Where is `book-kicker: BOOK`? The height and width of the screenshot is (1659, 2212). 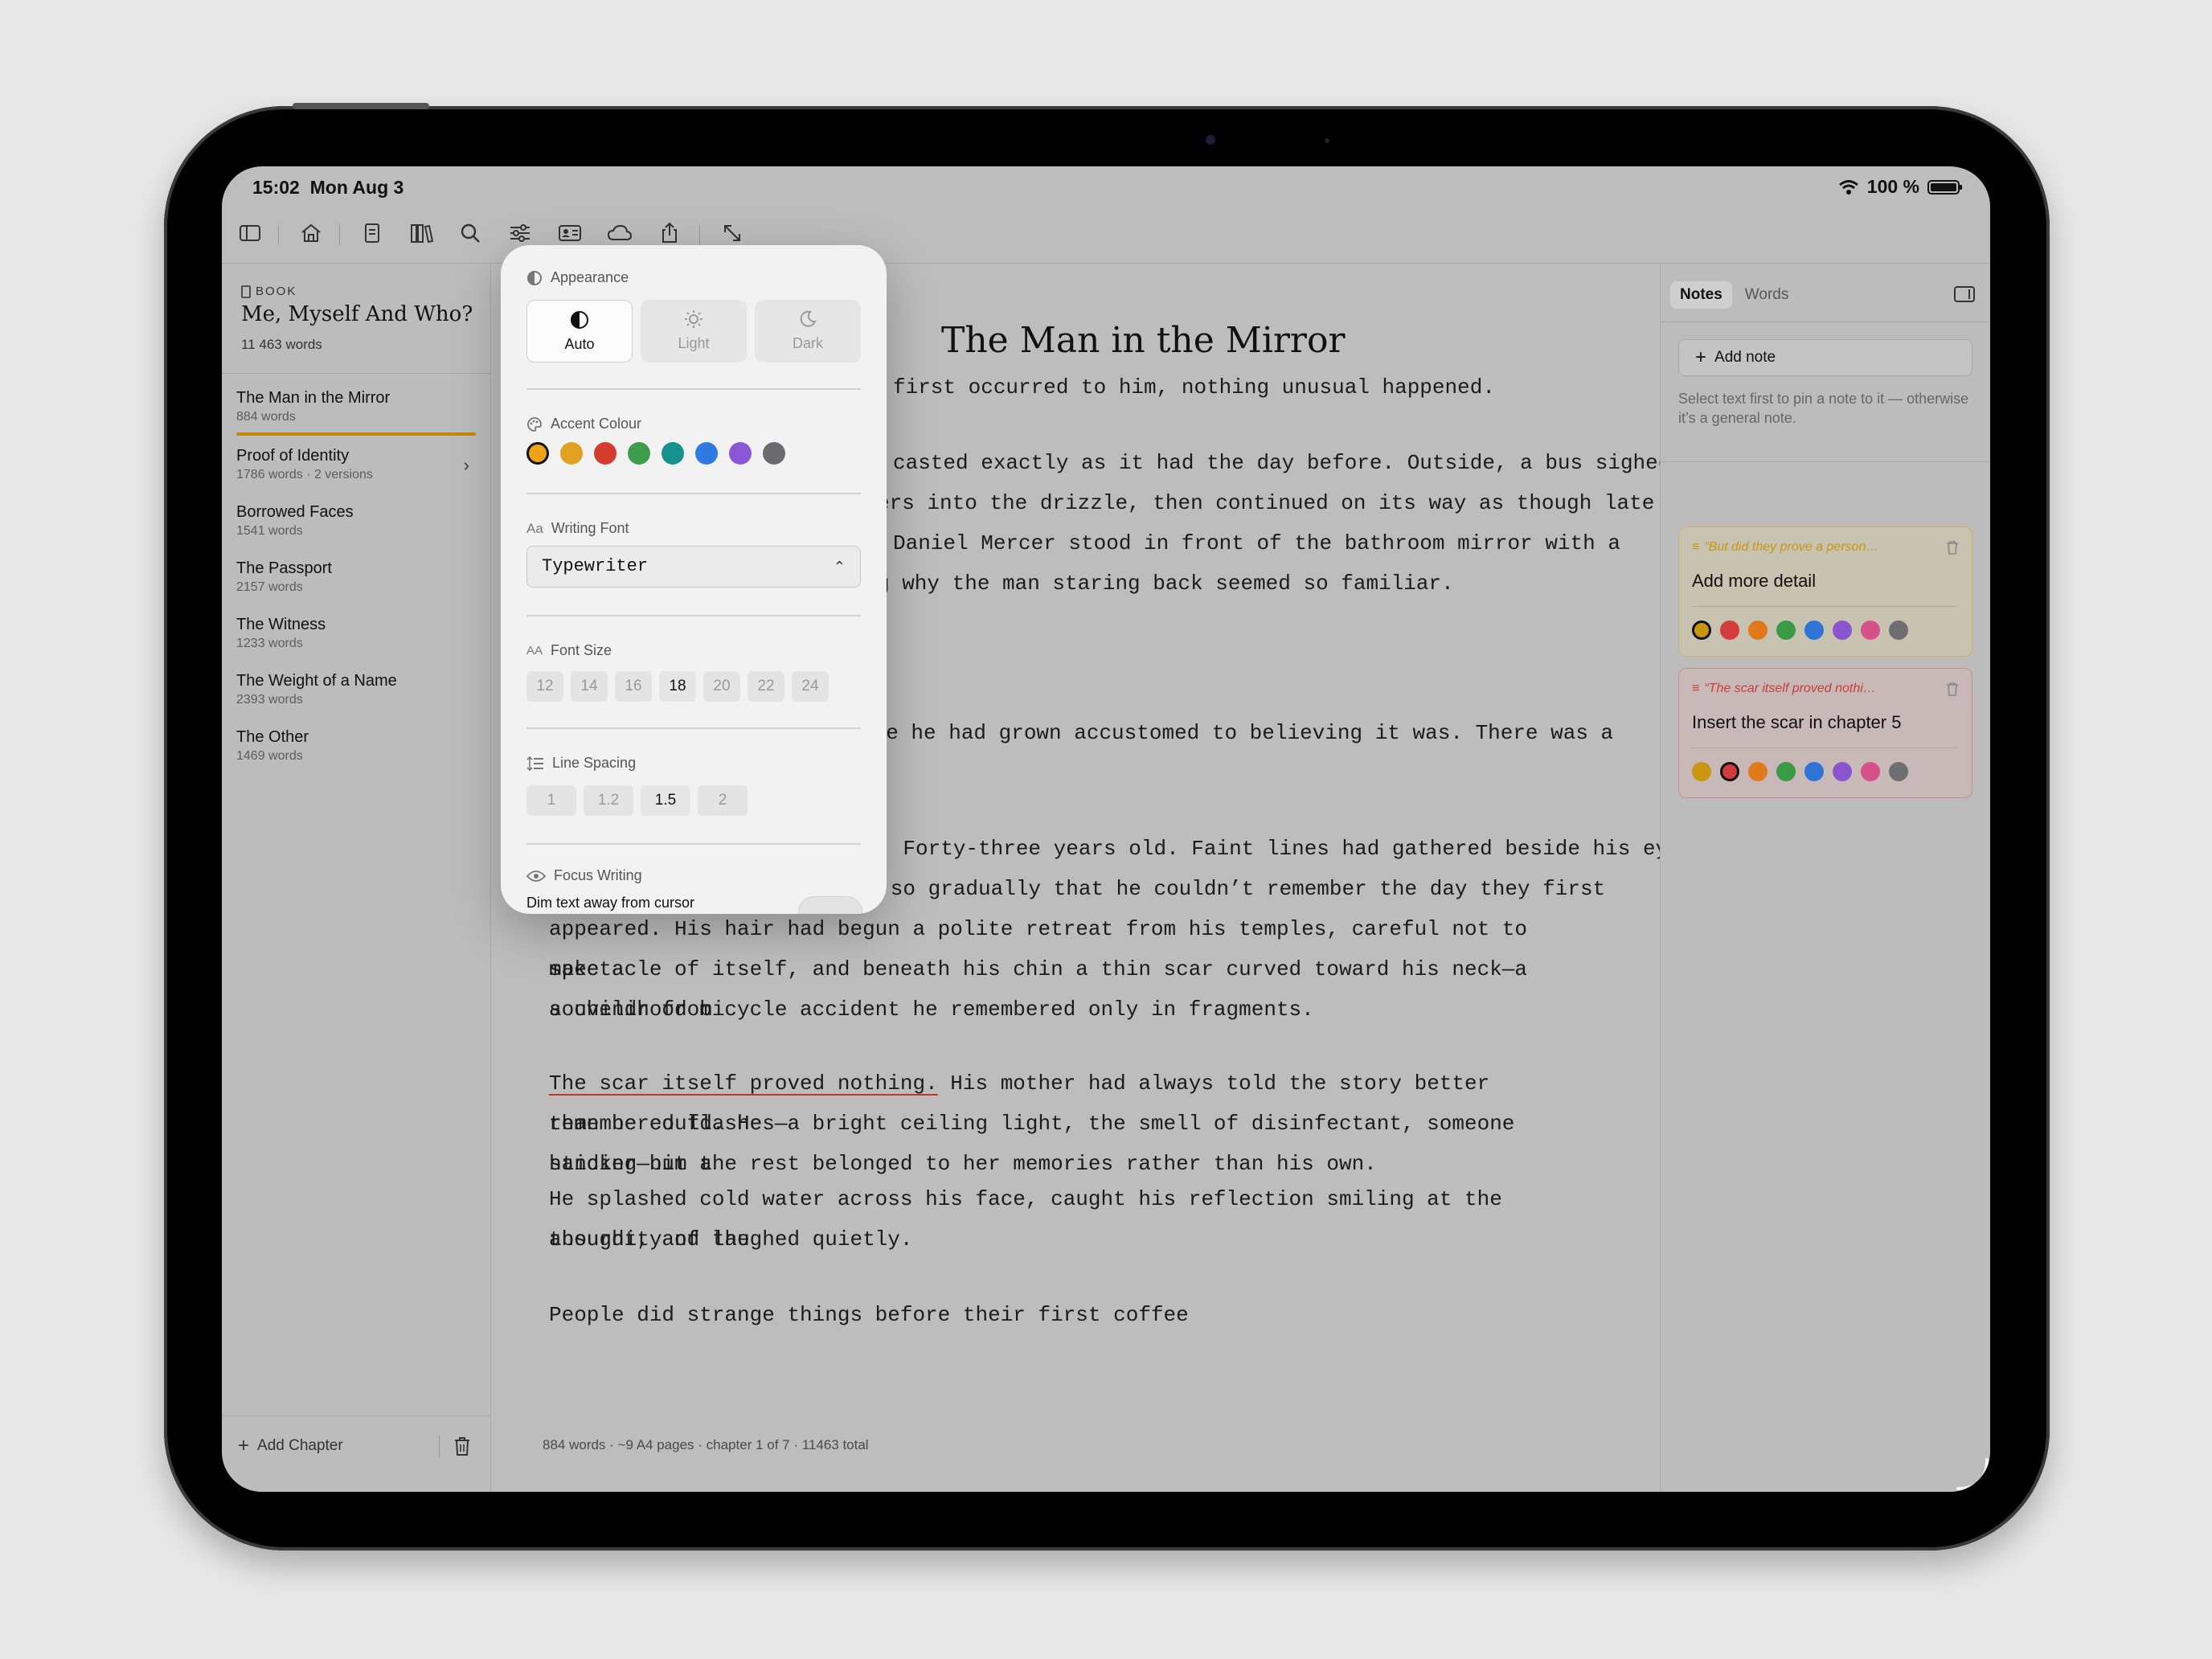
book-kicker: BOOK is located at coordinates (269, 291).